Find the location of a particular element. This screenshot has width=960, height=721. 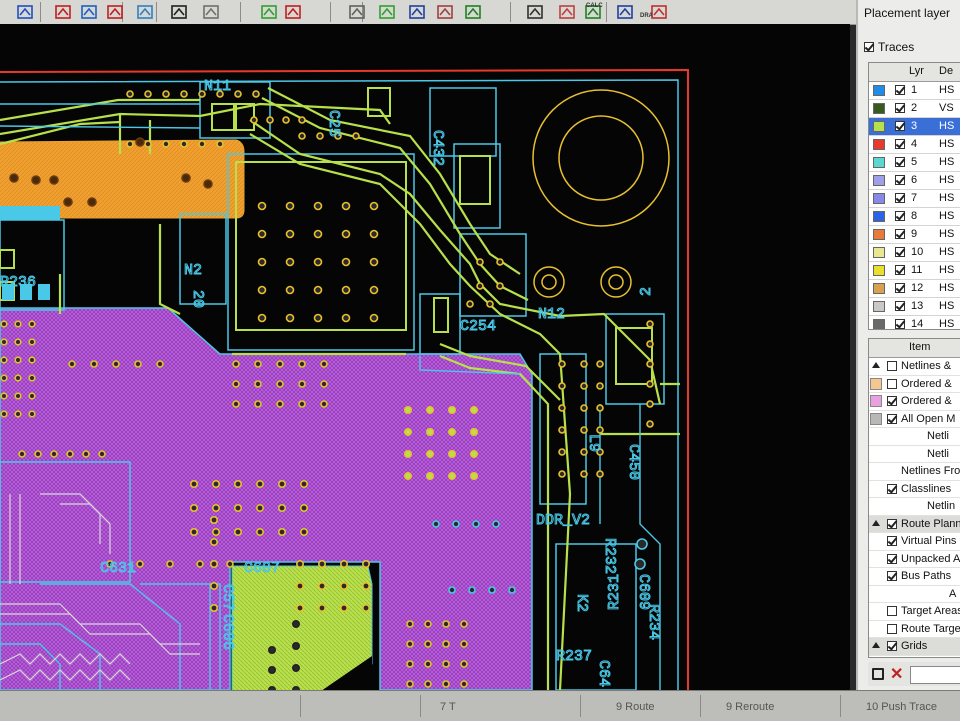

layer-row: 1 HS is located at coordinates (914, 91).